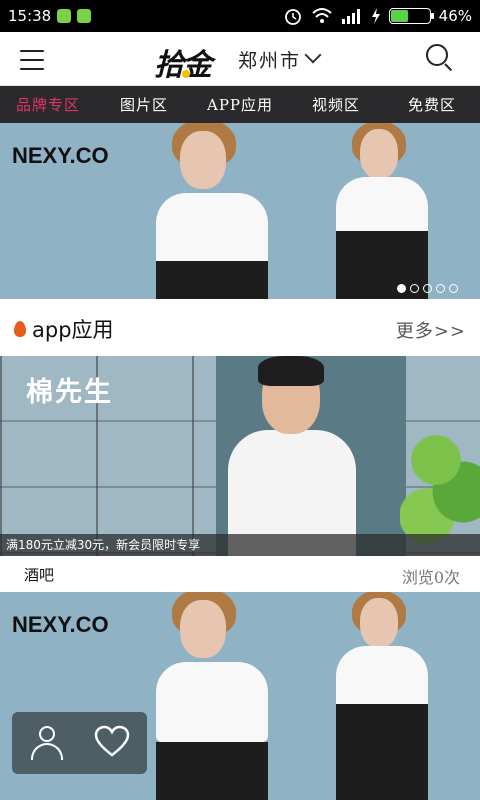 The height and width of the screenshot is (800, 480). What do you see at coordinates (430, 577) in the screenshot?
I see `view-count: 浏览0次` at bounding box center [430, 577].